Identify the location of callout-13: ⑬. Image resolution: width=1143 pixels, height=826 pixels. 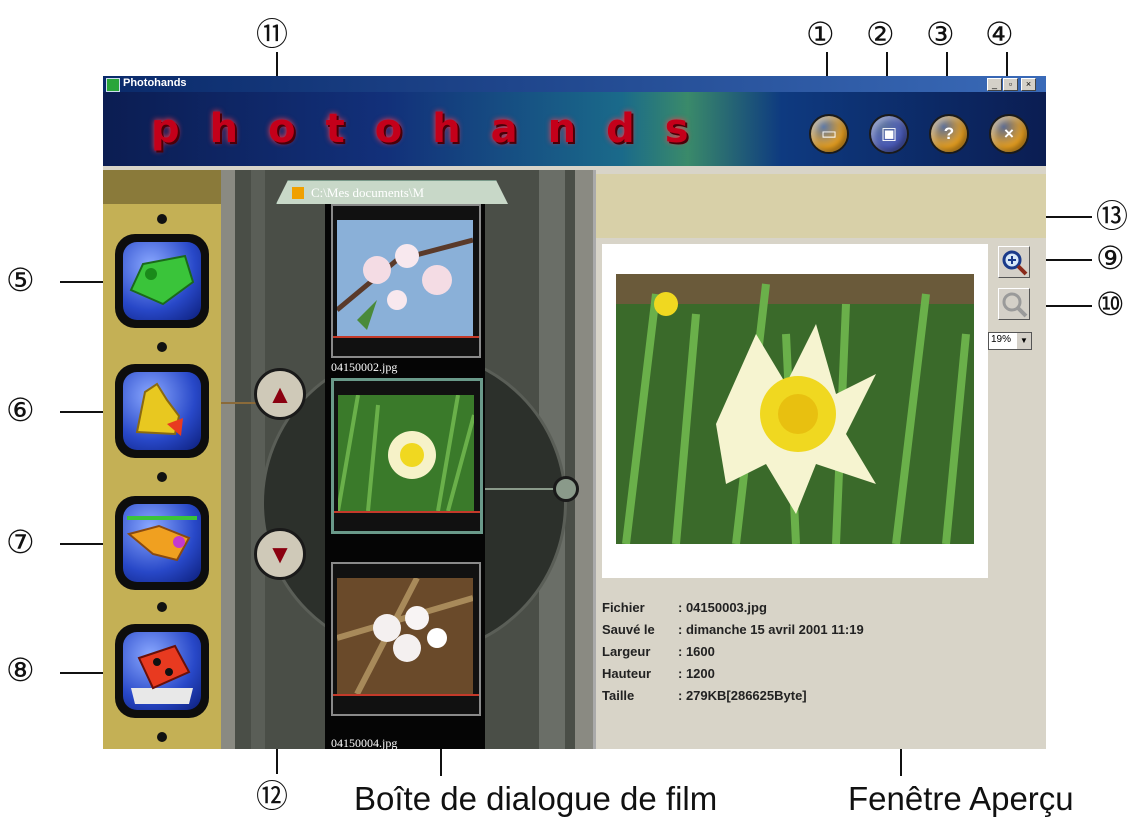
(1112, 216).